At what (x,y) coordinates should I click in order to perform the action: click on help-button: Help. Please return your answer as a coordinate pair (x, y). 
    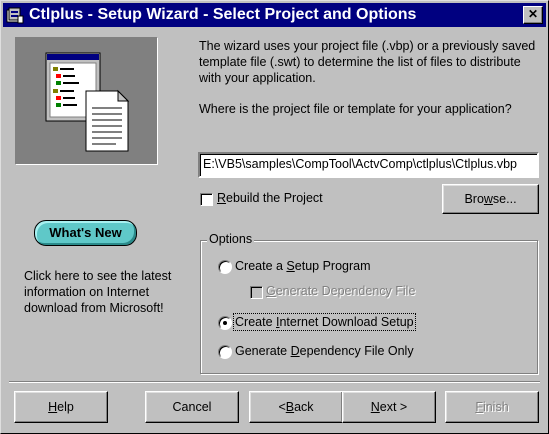
    Looking at the image, I should click on (61, 407).